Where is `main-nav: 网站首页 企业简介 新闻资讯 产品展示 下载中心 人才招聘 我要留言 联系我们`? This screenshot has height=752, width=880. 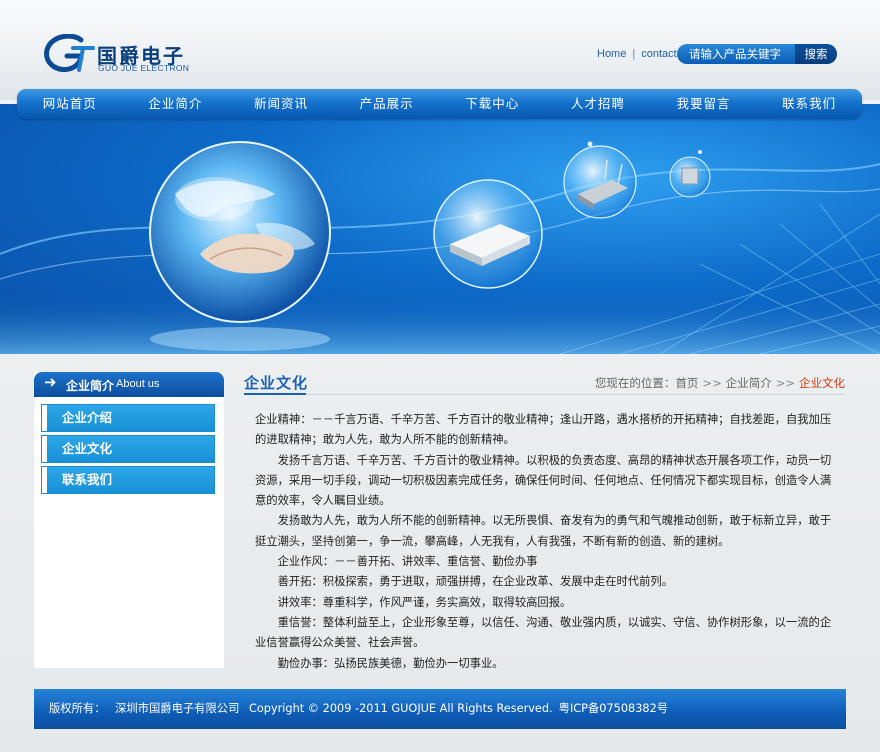
main-nav: 网站首页 企业简介 新闻资讯 产品展示 下载中心 人才招聘 我要留言 联系我们 is located at coordinates (439, 104).